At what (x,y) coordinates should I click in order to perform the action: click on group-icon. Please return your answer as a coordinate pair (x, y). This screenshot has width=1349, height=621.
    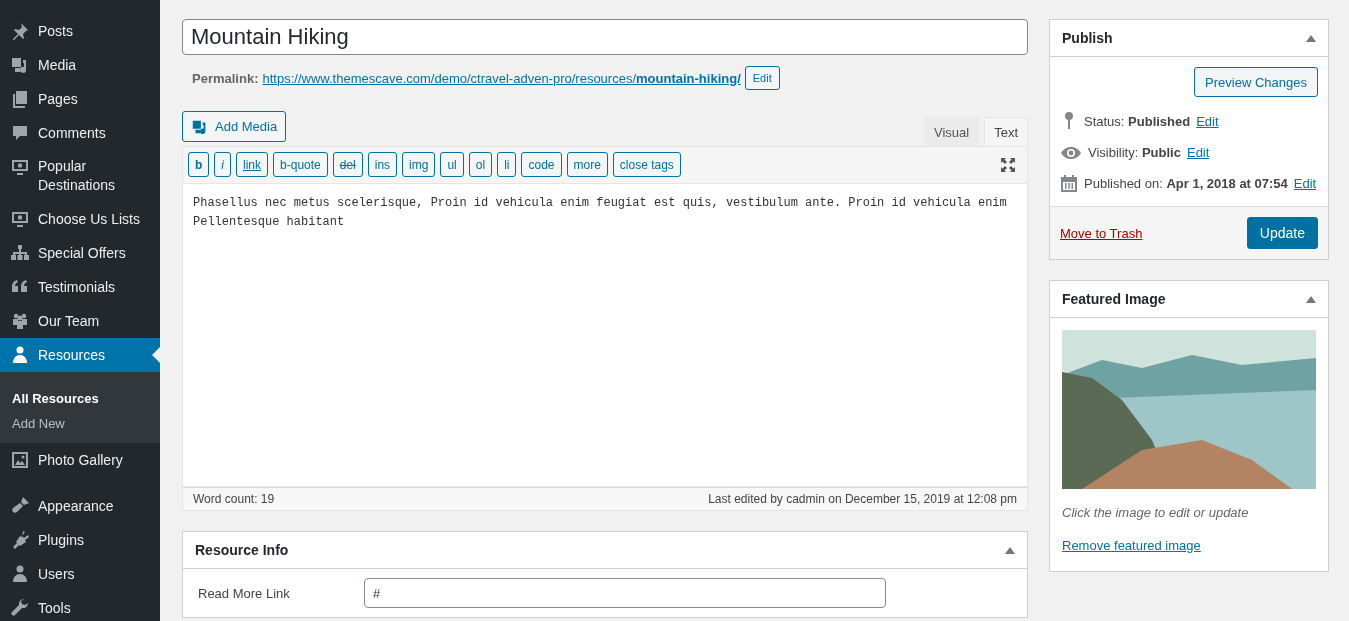
    Looking at the image, I should click on (20, 321).